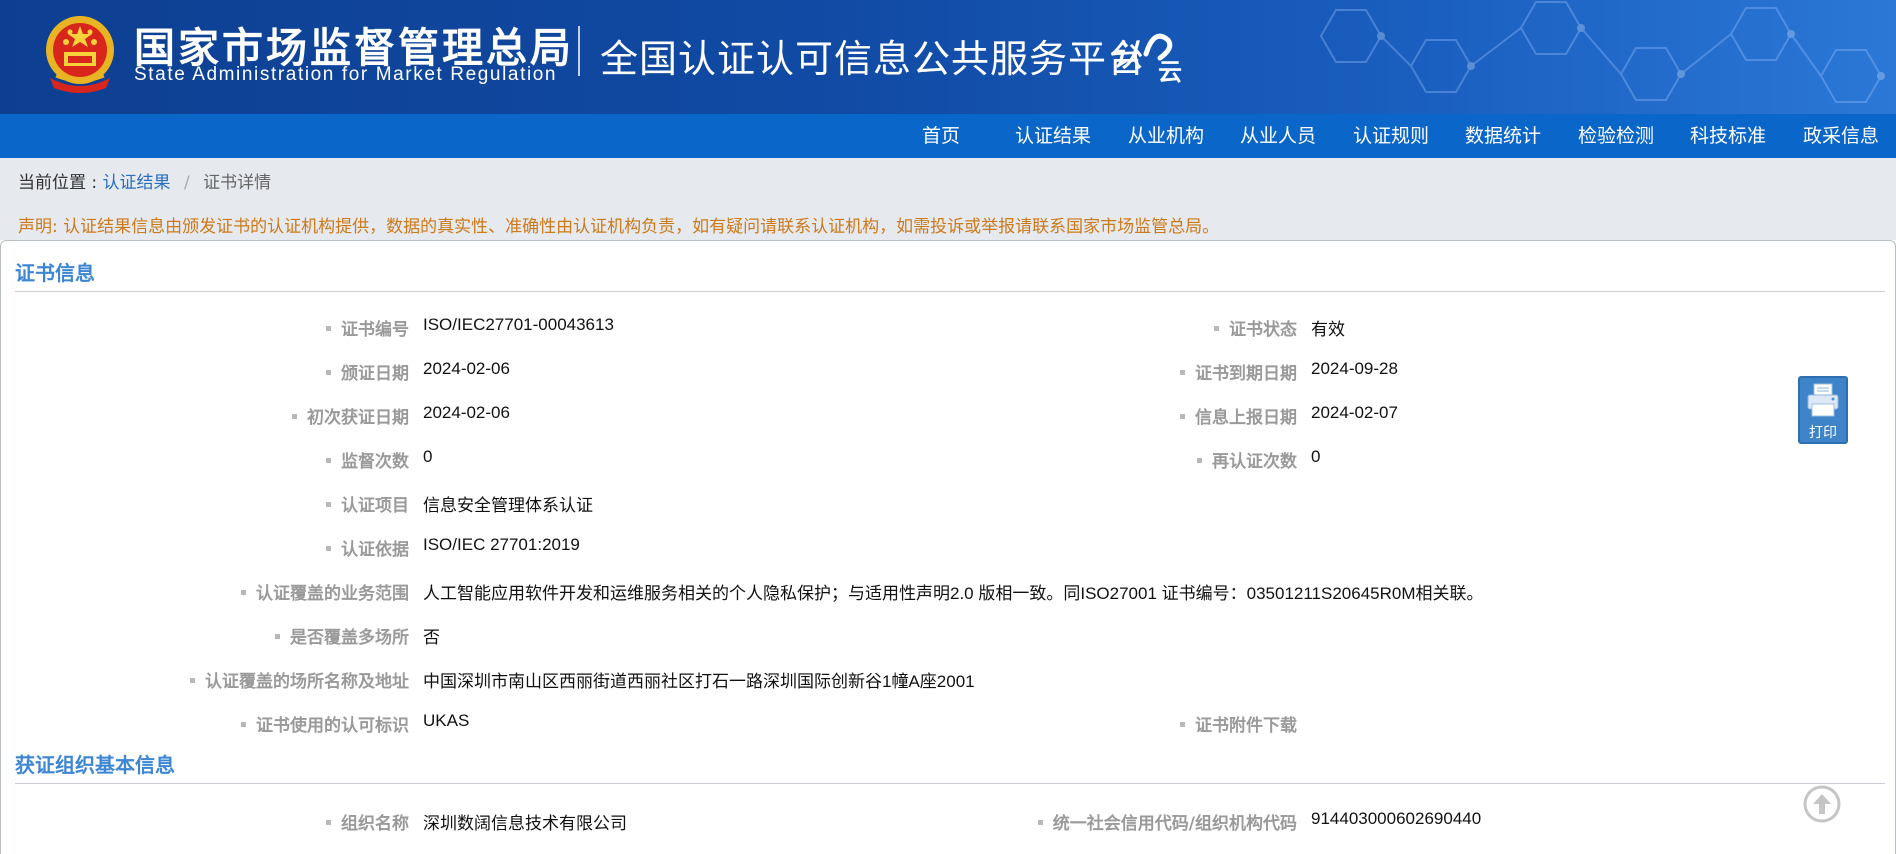 This screenshot has height=854, width=1896. Describe the element at coordinates (237, 183) in the screenshot. I see `breadcrumb-current: 证书详情` at that location.